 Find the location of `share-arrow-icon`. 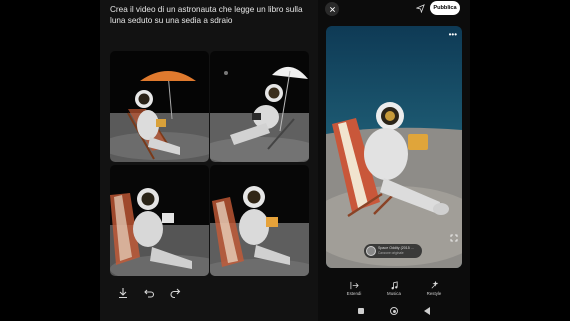

share-arrow-icon is located at coordinates (175, 293).